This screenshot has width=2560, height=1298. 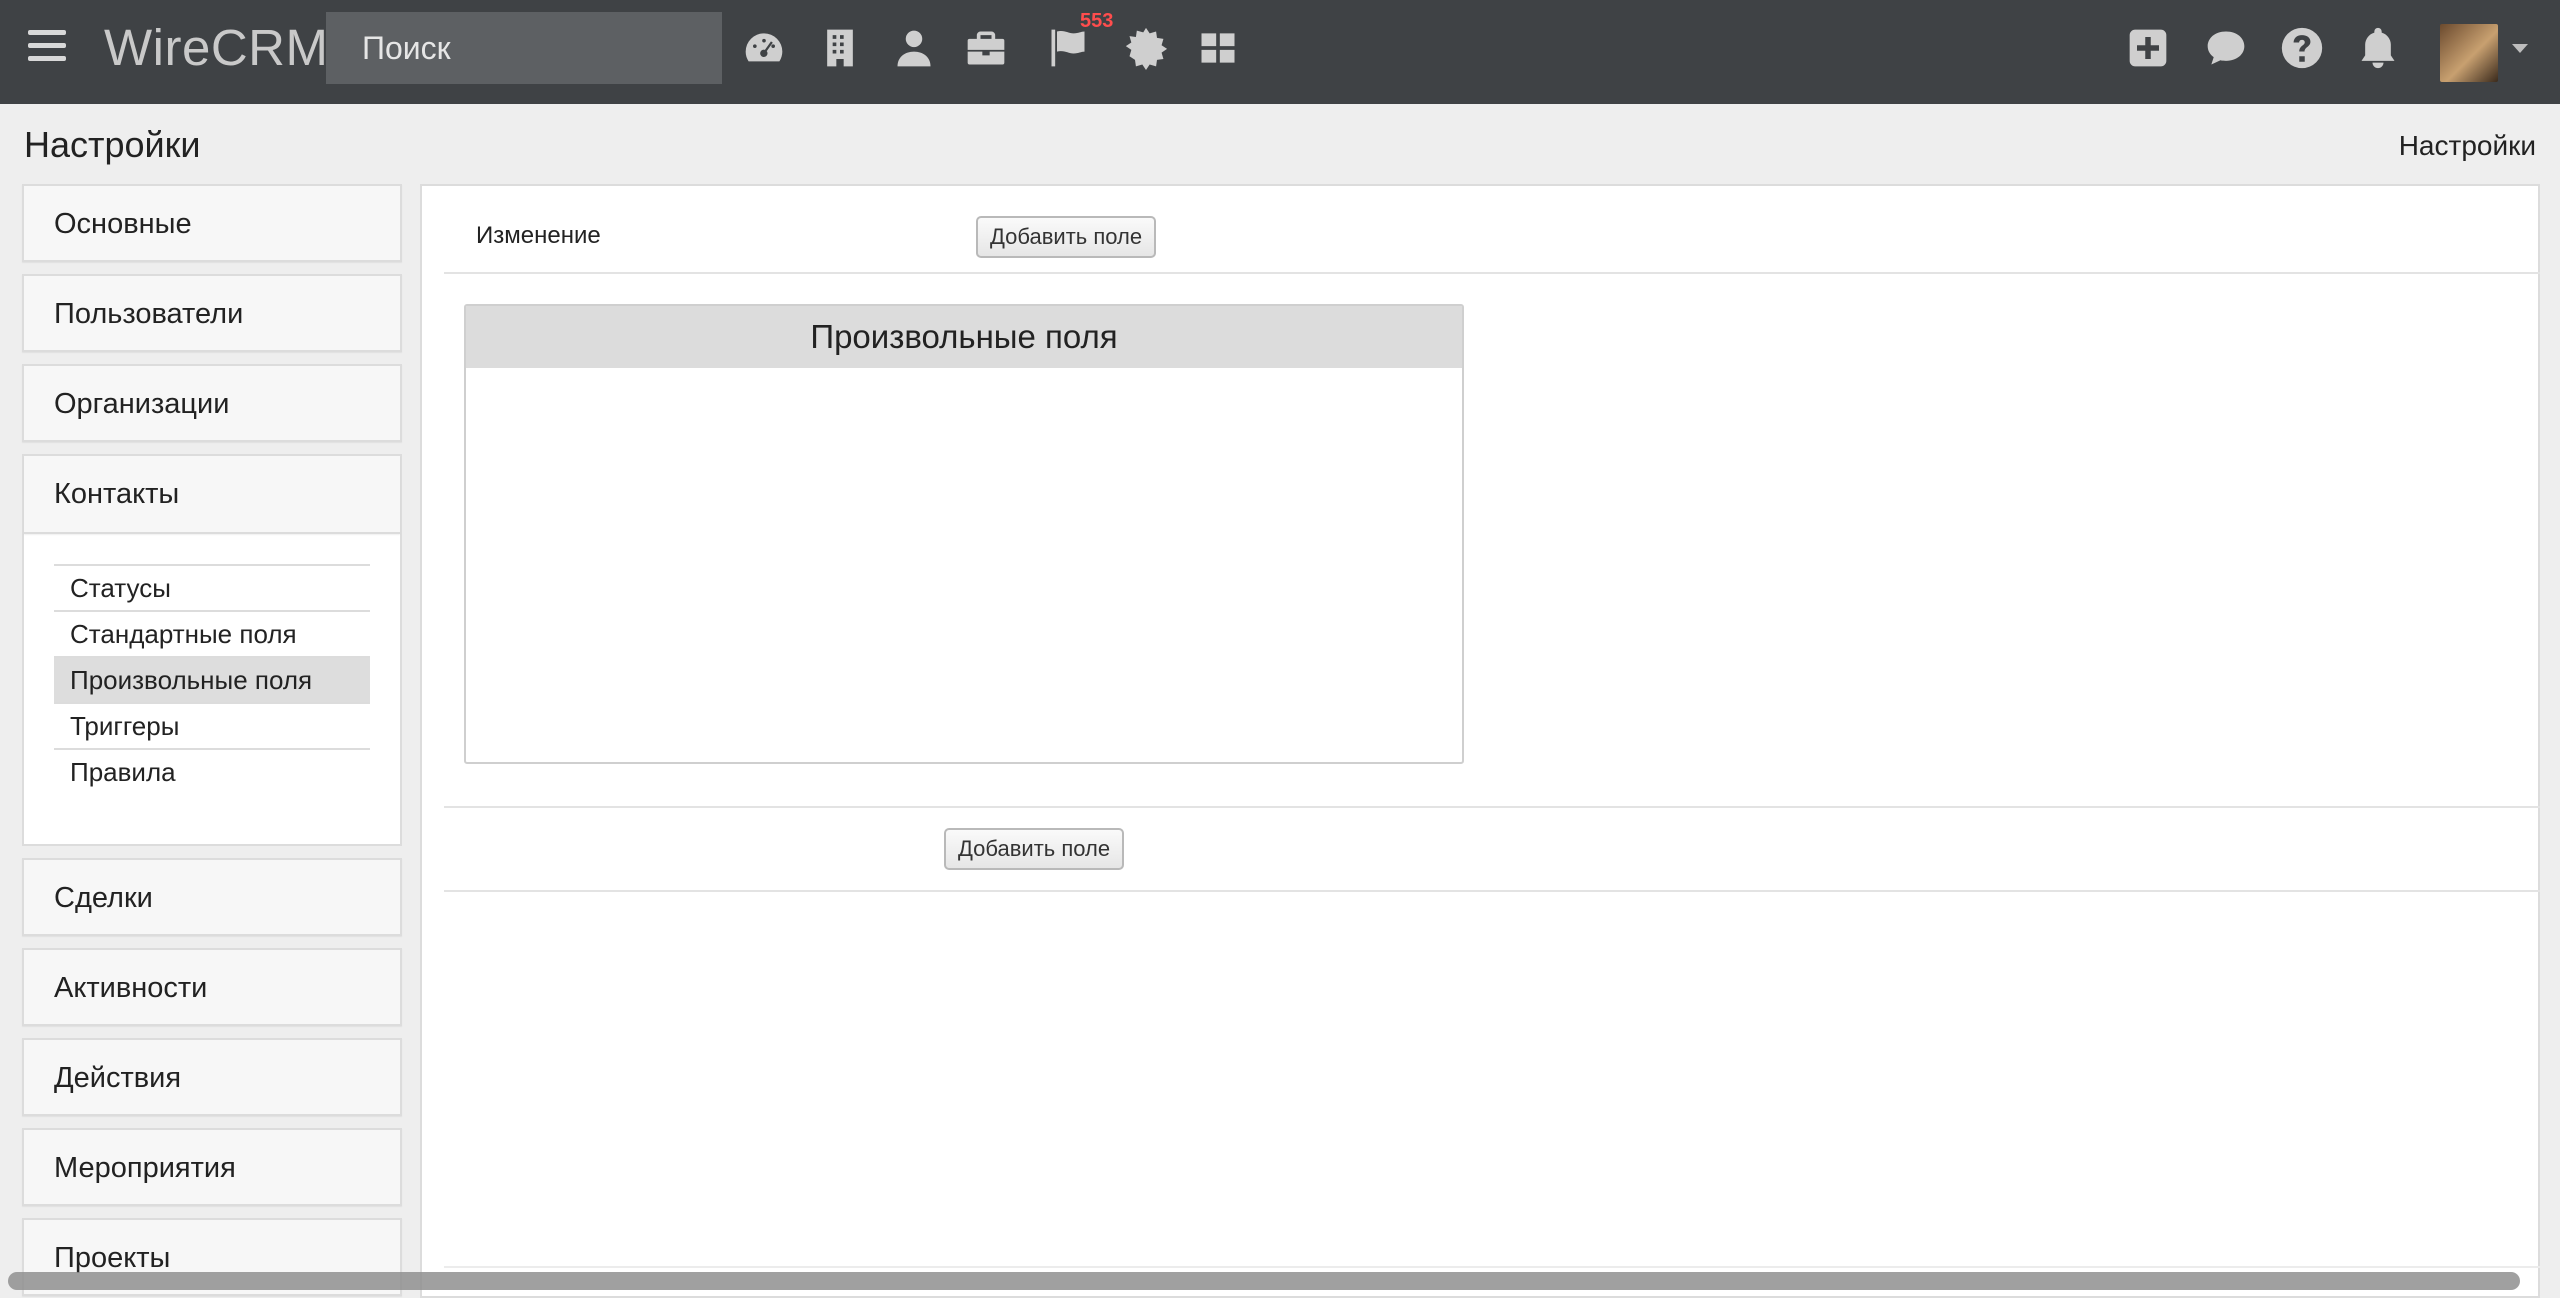 What do you see at coordinates (212, 725) in the screenshot?
I see `submenu-item-triggers: Триггеры` at bounding box center [212, 725].